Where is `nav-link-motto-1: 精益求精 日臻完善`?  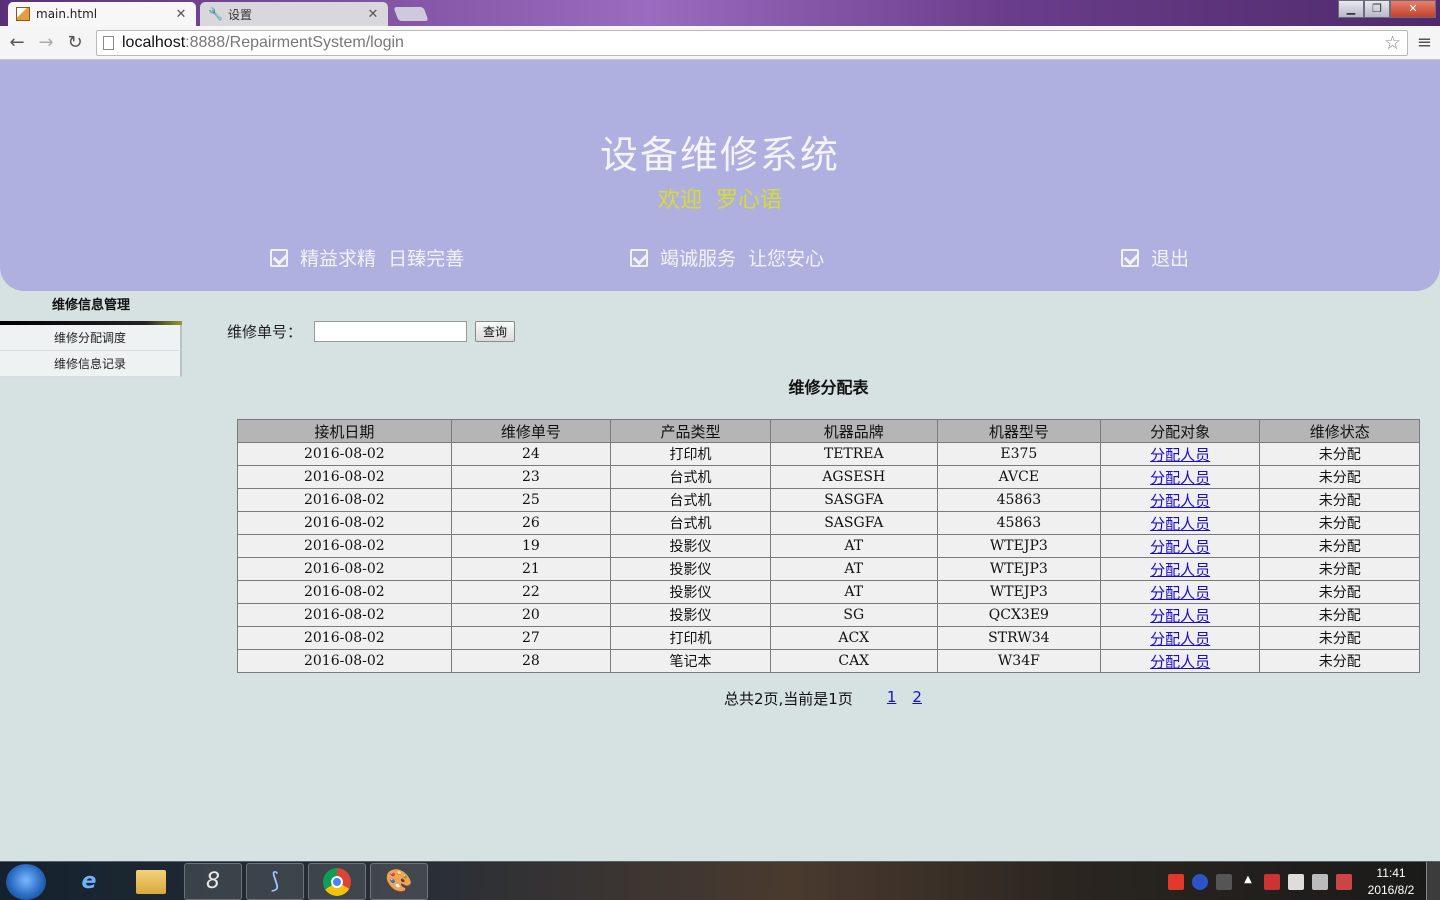 nav-link-motto-1: 精益求精 日臻完善 is located at coordinates (367, 257).